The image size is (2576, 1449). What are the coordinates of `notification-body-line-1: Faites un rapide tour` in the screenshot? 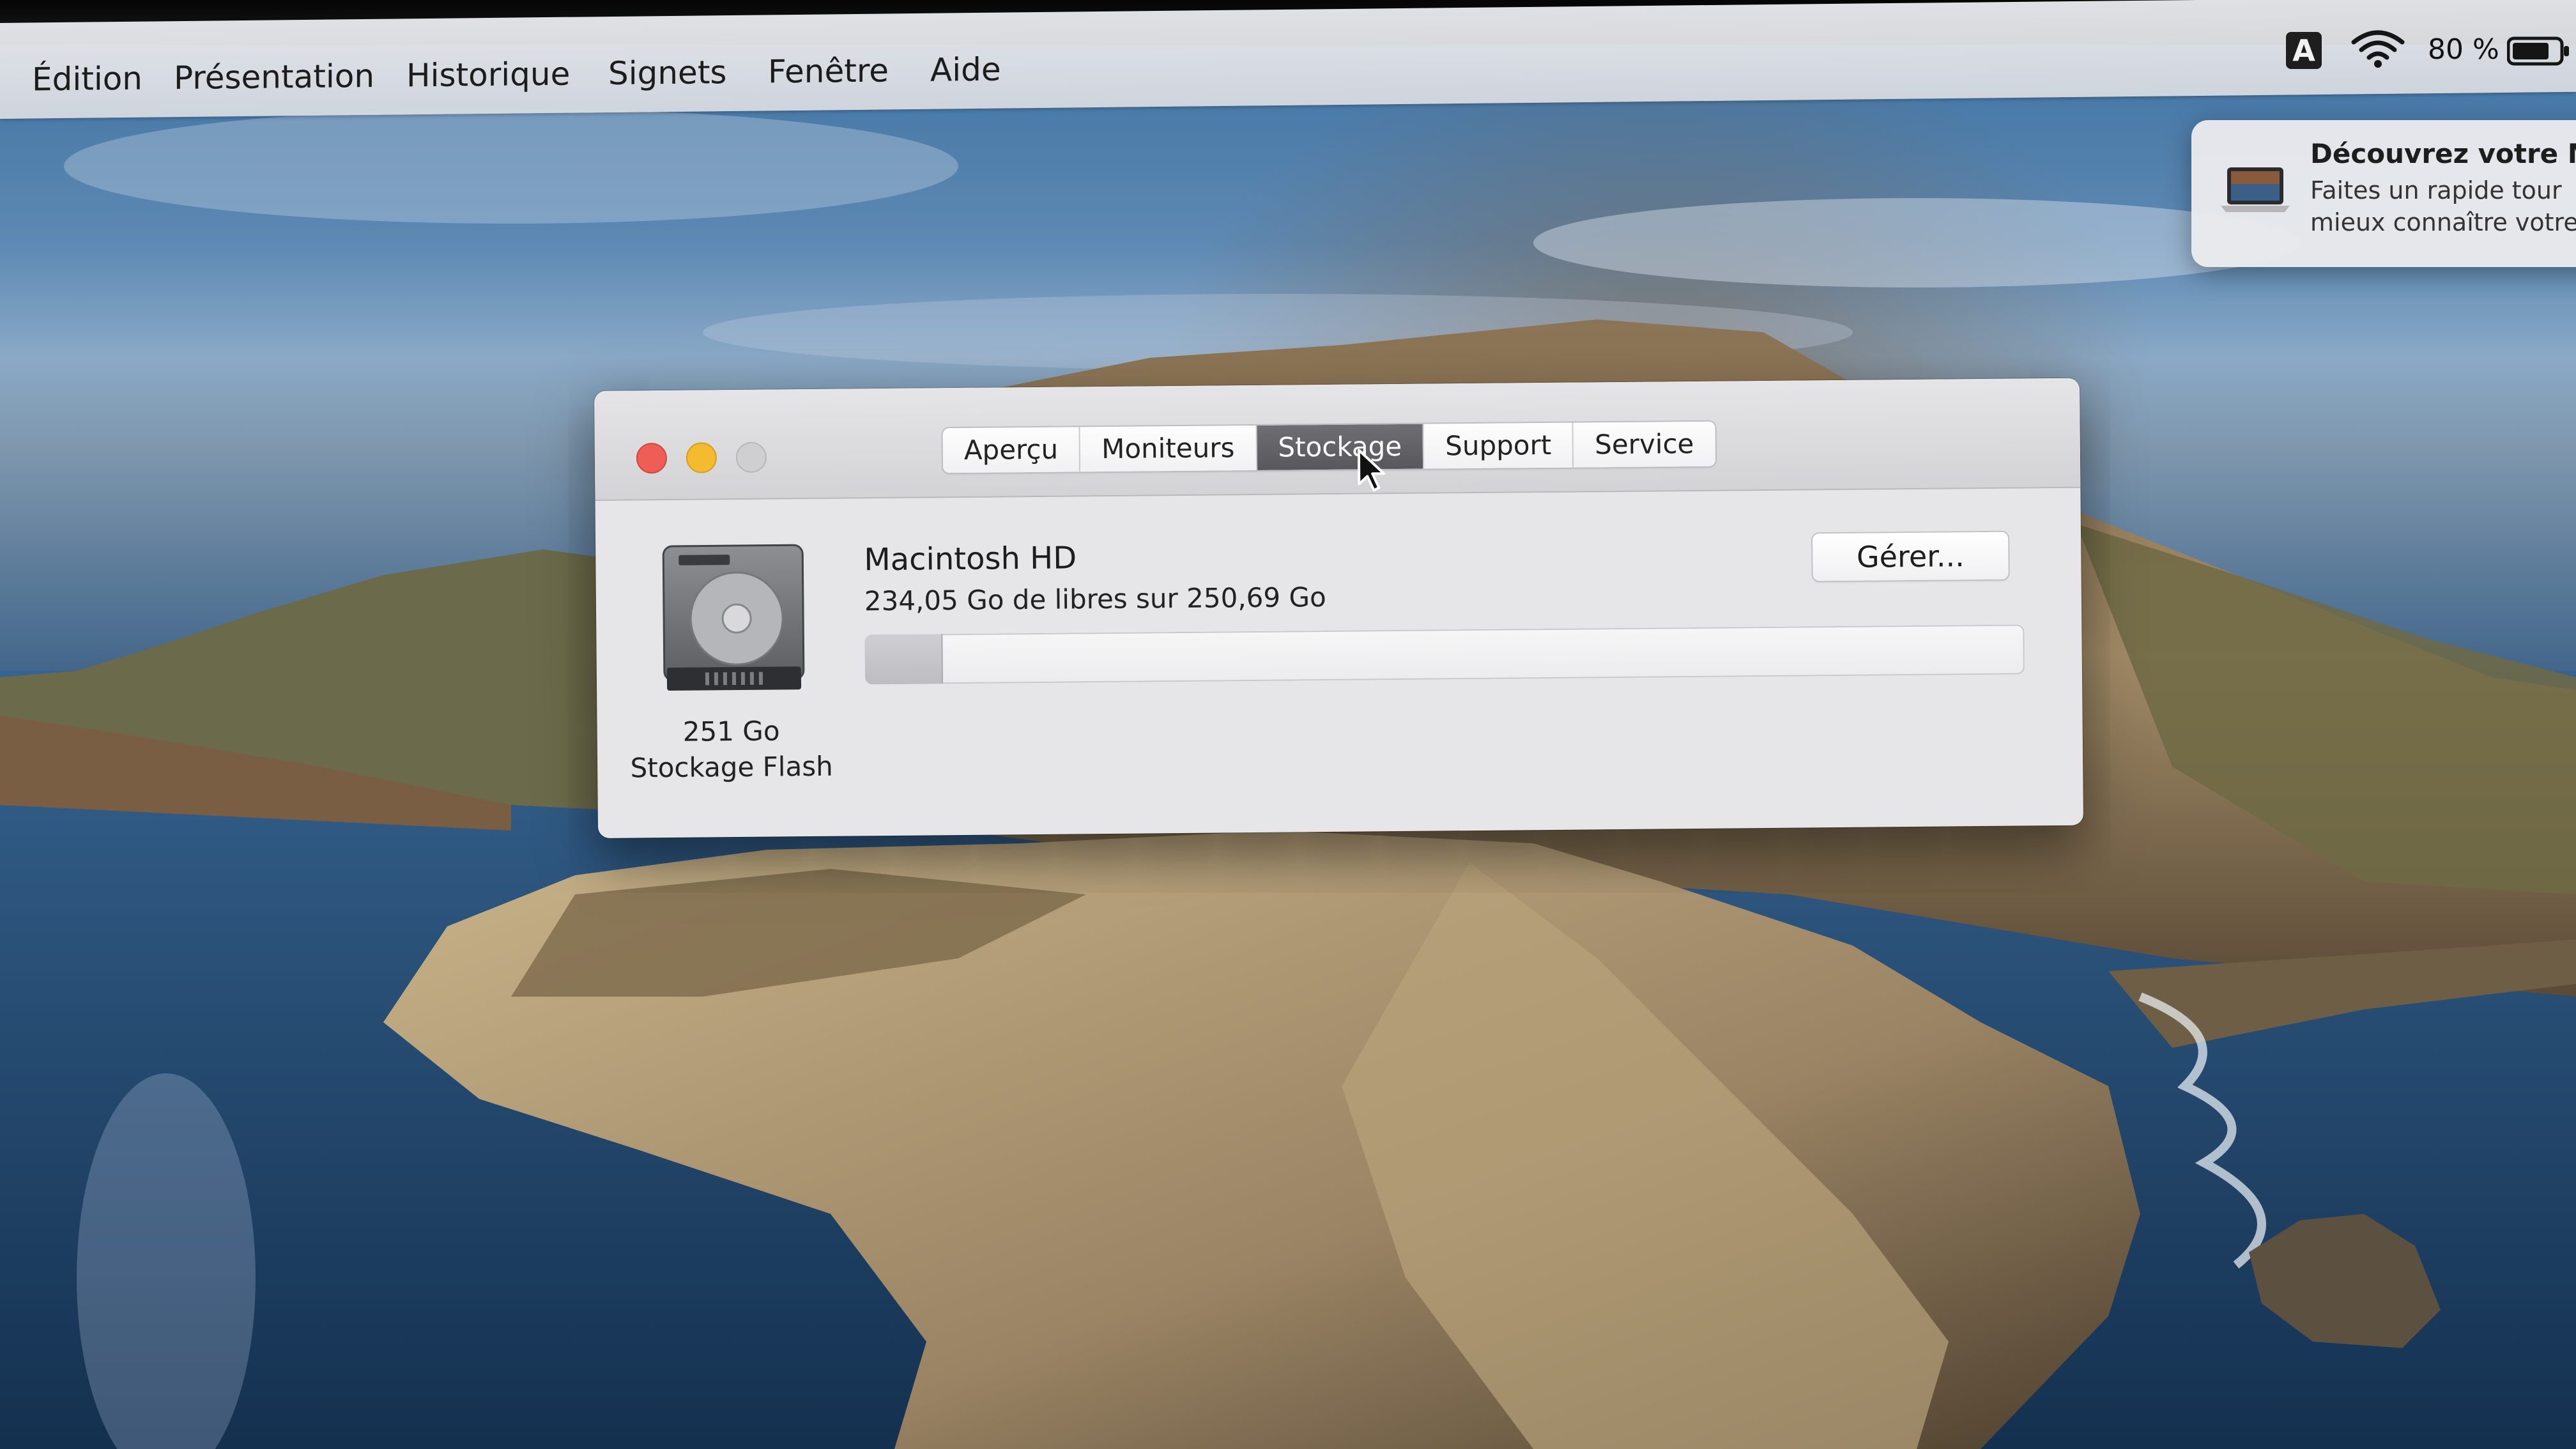 It's located at (2436, 190).